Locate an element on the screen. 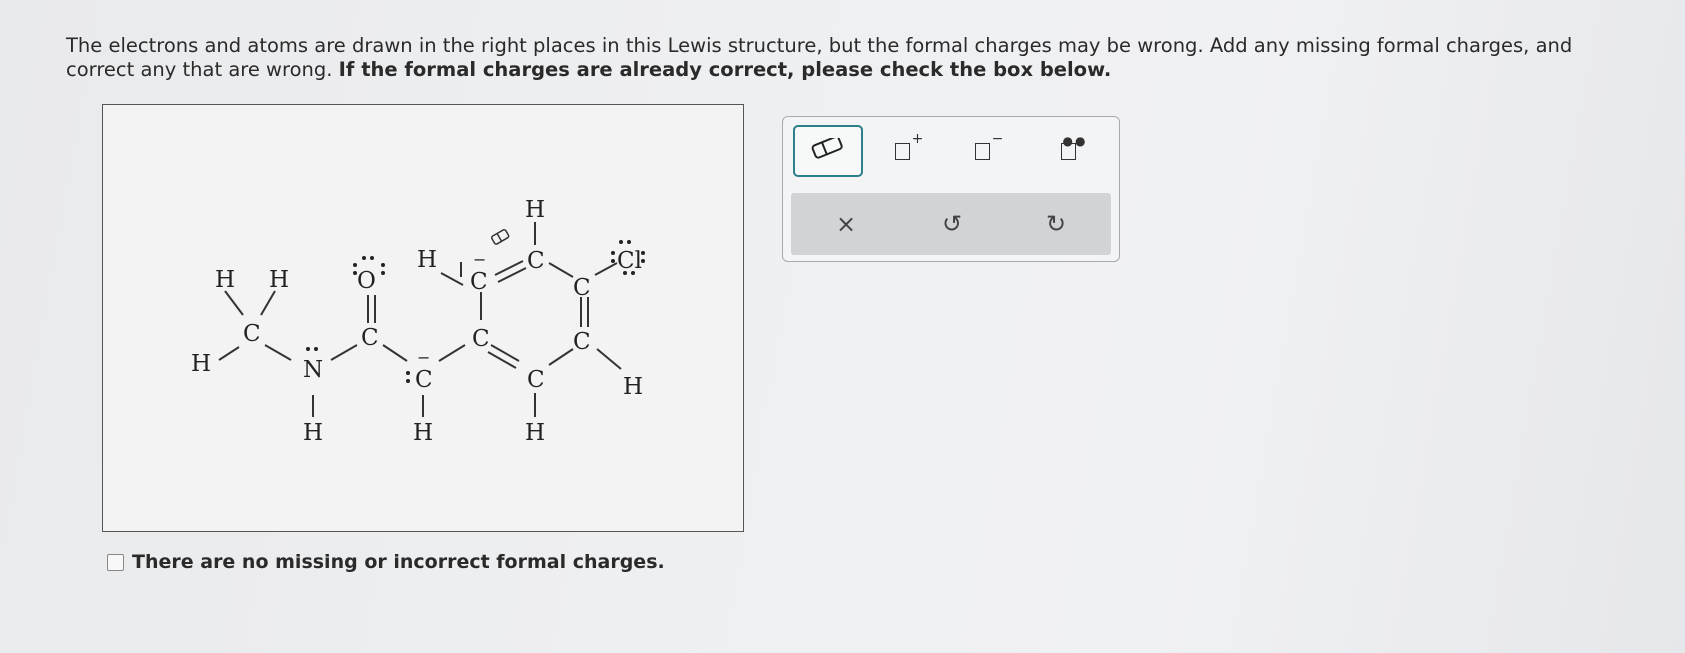  plus-sign: + is located at coordinates (917, 139).